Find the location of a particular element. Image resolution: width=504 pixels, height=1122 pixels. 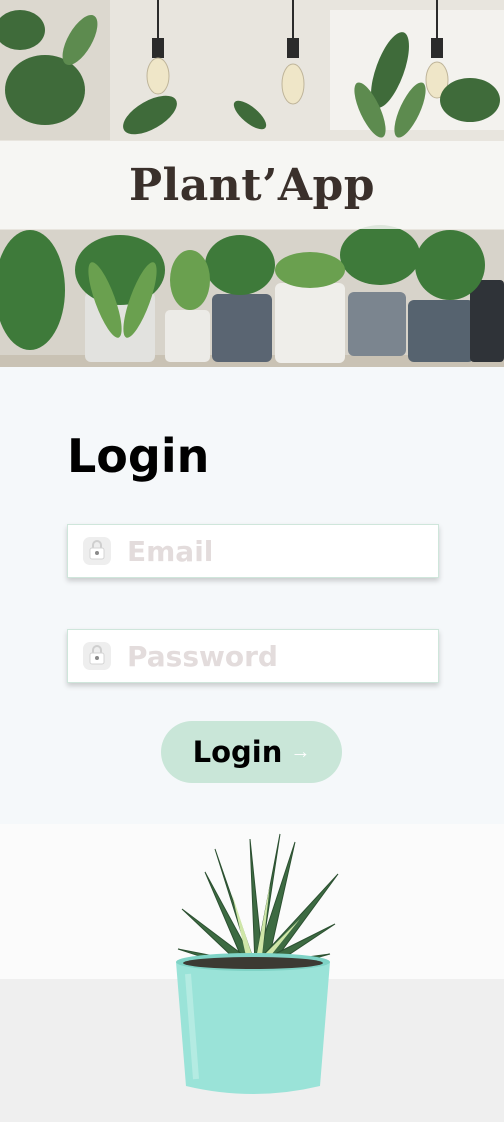

password-field is located at coordinates (253, 656).